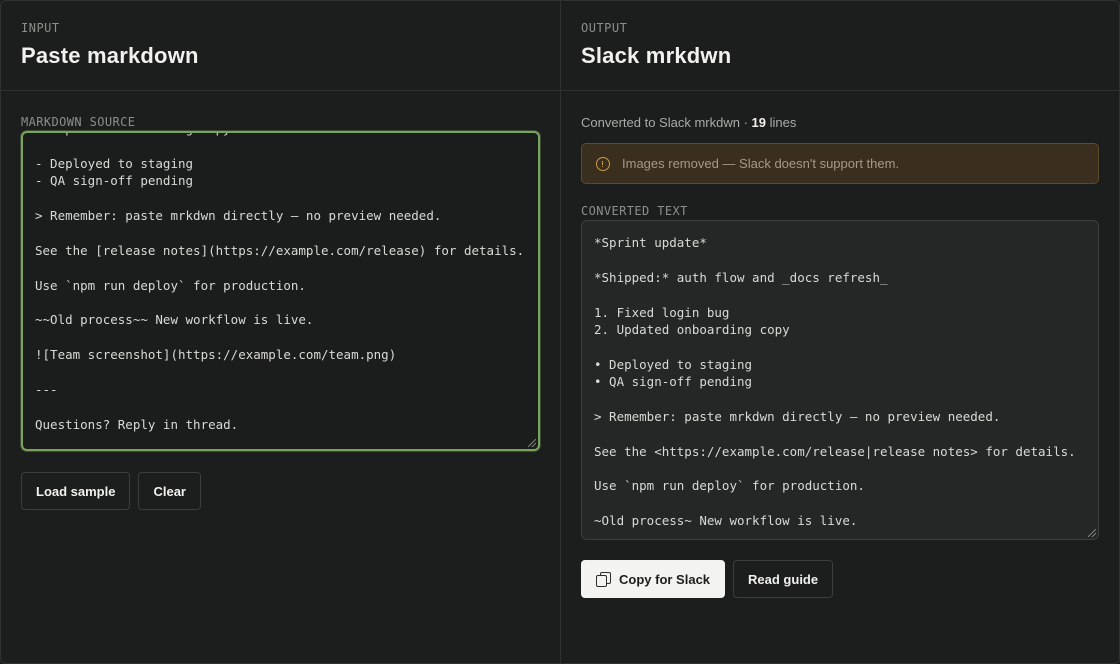  Describe the element at coordinates (78, 122) in the screenshot. I see `markdown-source-label: MARKDOWN SOURCE` at that location.